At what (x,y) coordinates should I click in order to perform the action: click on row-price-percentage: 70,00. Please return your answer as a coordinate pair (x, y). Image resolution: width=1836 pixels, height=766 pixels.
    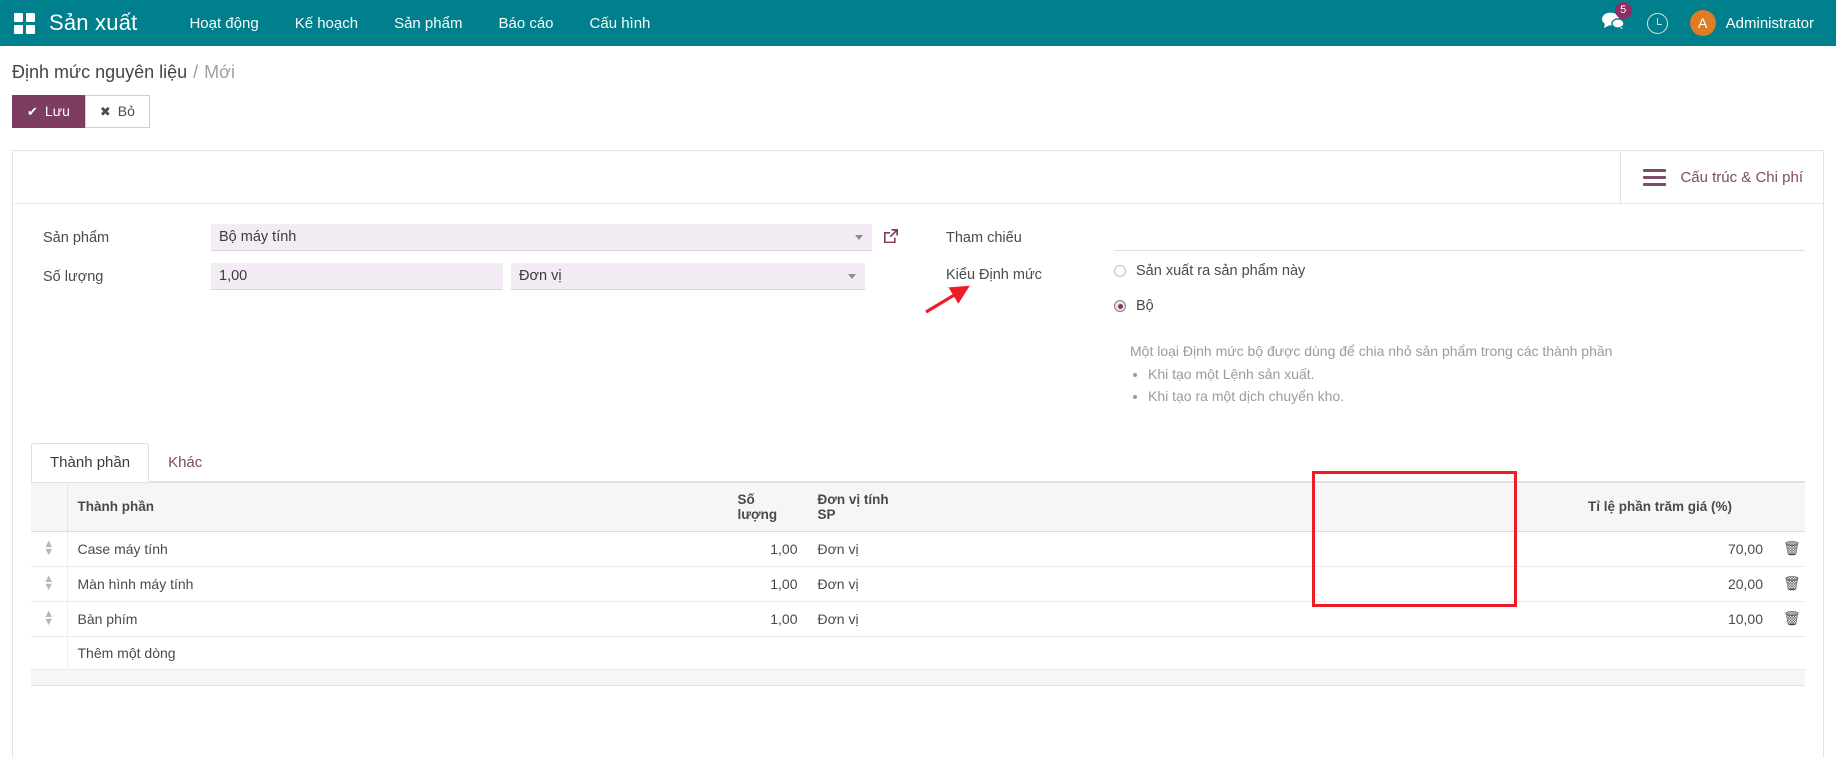
    Looking at the image, I should click on (1675, 549).